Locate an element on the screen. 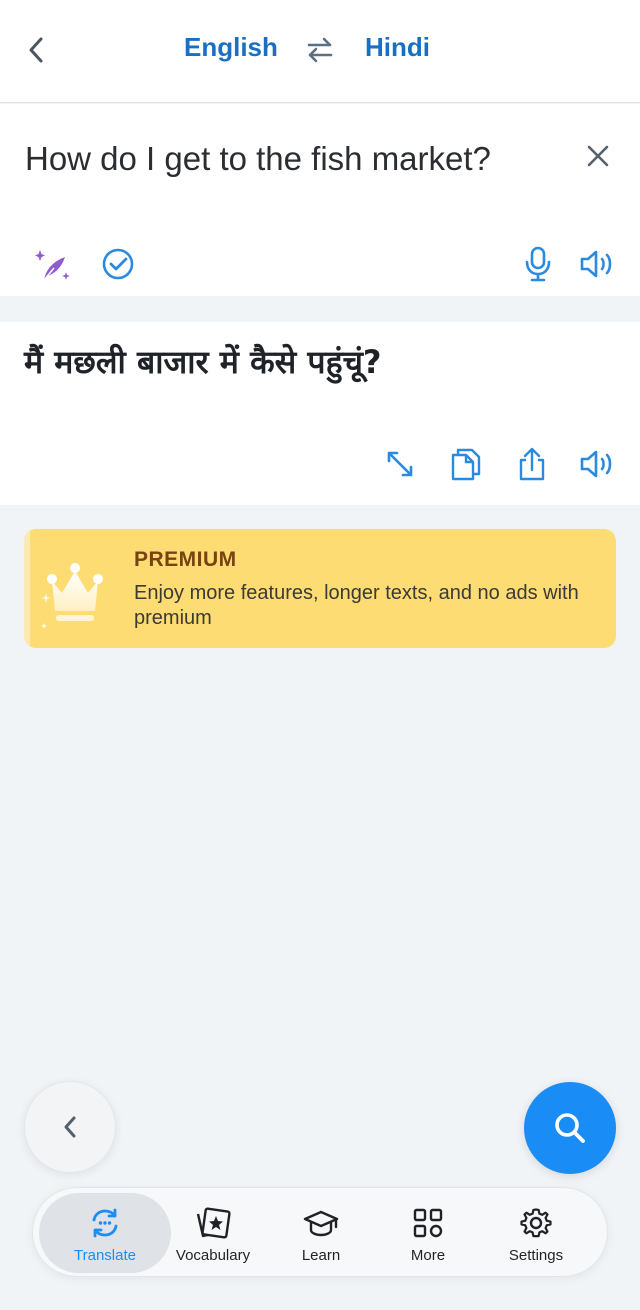 Image resolution: width=640 pixels, height=1310 pixels. clear-text-button is located at coordinates (598, 156).